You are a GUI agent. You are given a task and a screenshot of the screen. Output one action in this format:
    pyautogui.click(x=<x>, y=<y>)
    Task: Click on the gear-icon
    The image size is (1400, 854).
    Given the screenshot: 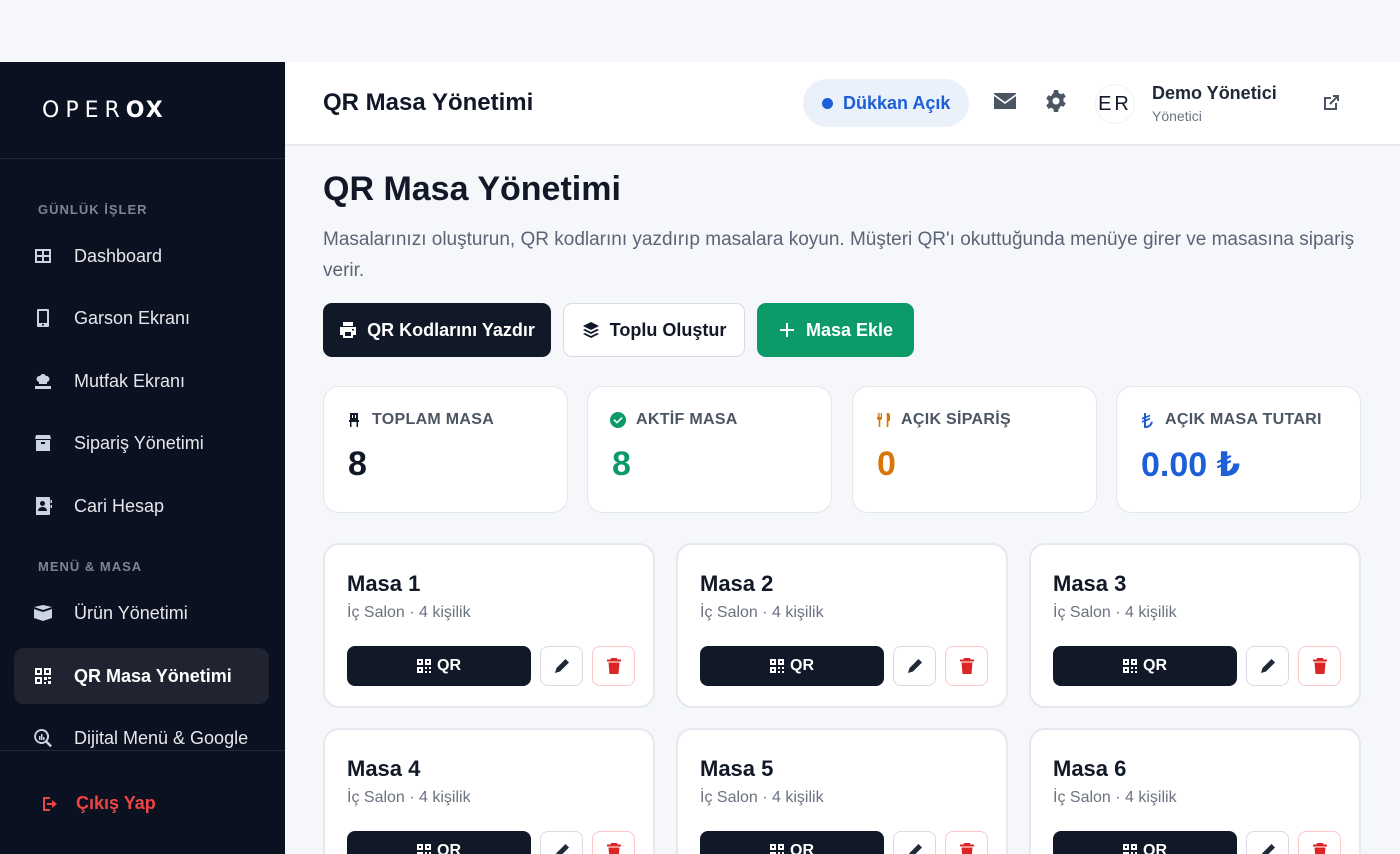 What is the action you would take?
    pyautogui.click(x=1056, y=101)
    